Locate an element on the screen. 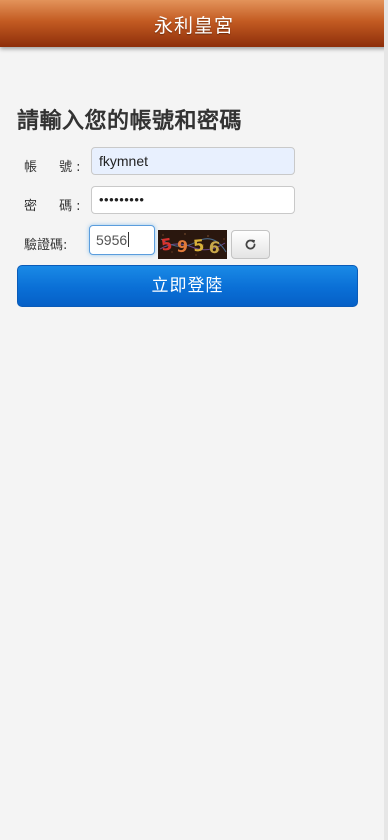 This screenshot has height=840, width=388. password-label: 密 碼: is located at coordinates (54, 206).